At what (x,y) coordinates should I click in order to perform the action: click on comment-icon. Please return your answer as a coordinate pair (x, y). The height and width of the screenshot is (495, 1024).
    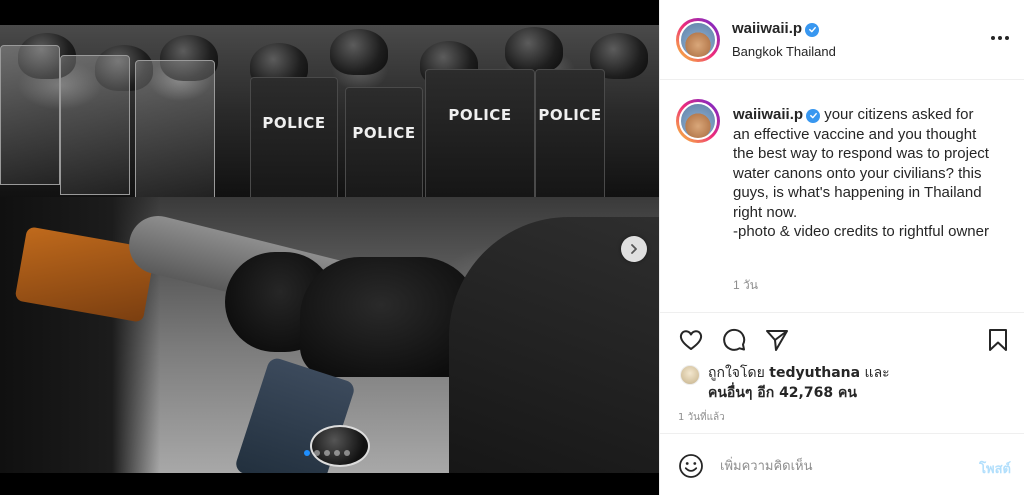
    Looking at the image, I should click on (734, 340).